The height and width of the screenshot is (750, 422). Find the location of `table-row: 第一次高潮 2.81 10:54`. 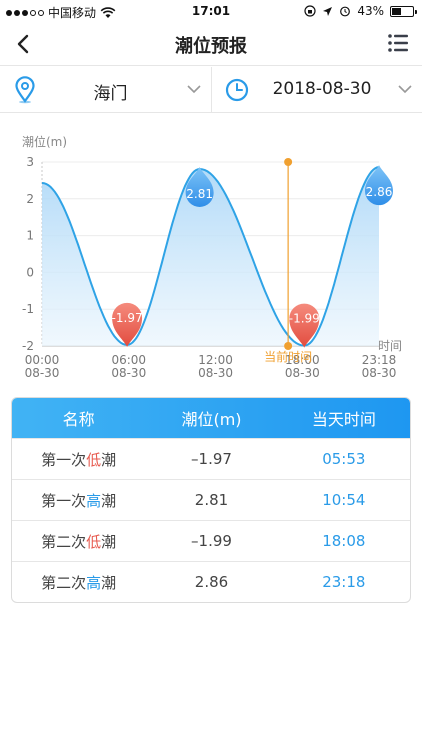

table-row: 第一次高潮 2.81 10:54 is located at coordinates (211, 499).